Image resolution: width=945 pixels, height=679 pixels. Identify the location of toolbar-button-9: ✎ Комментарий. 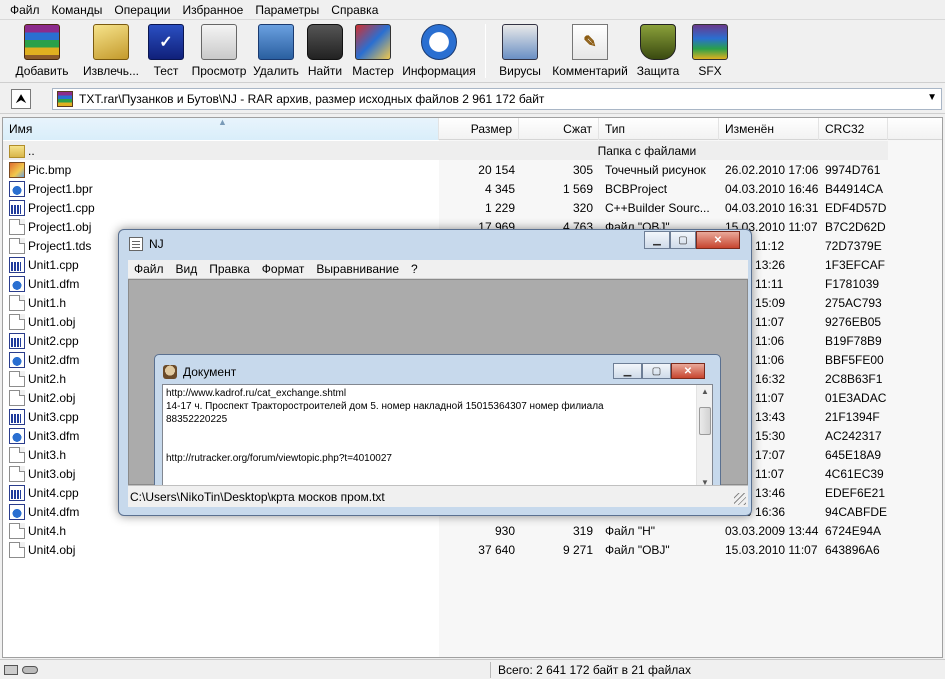
(590, 51).